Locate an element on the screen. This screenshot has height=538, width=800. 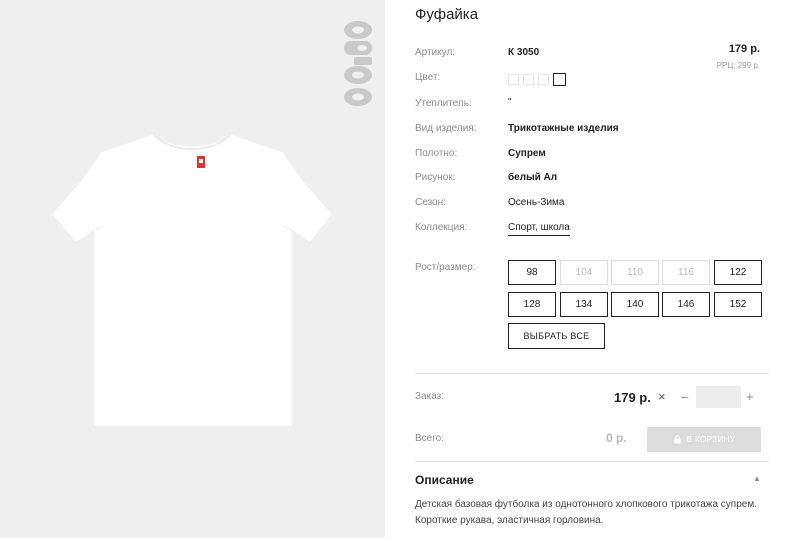
plus-button: + is located at coordinates (750, 396).